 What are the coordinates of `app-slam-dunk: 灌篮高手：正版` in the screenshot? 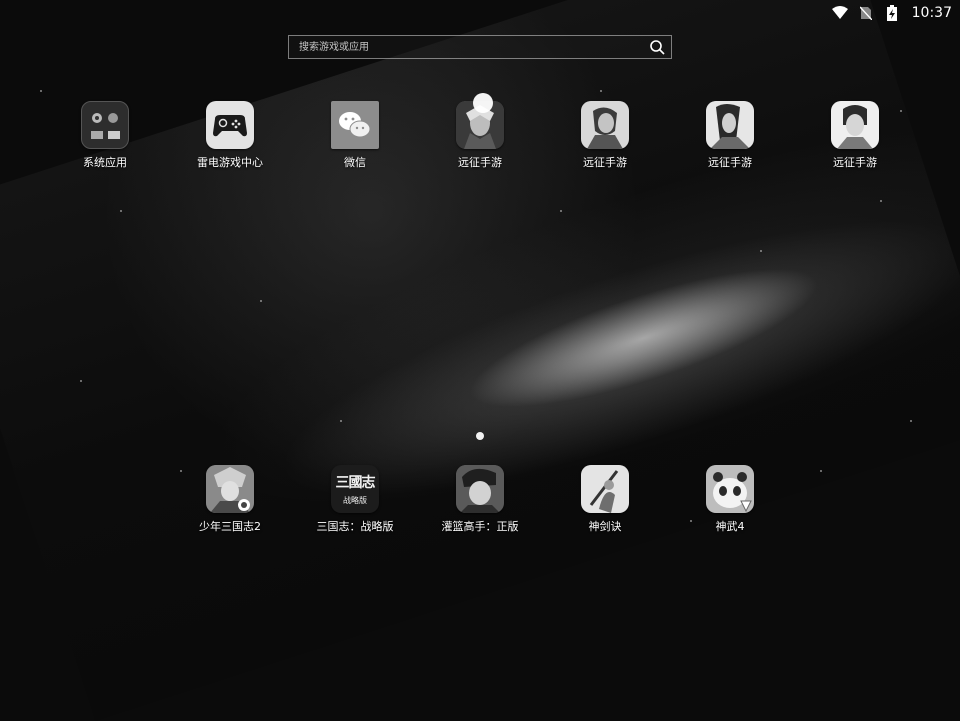 It's located at (480, 499).